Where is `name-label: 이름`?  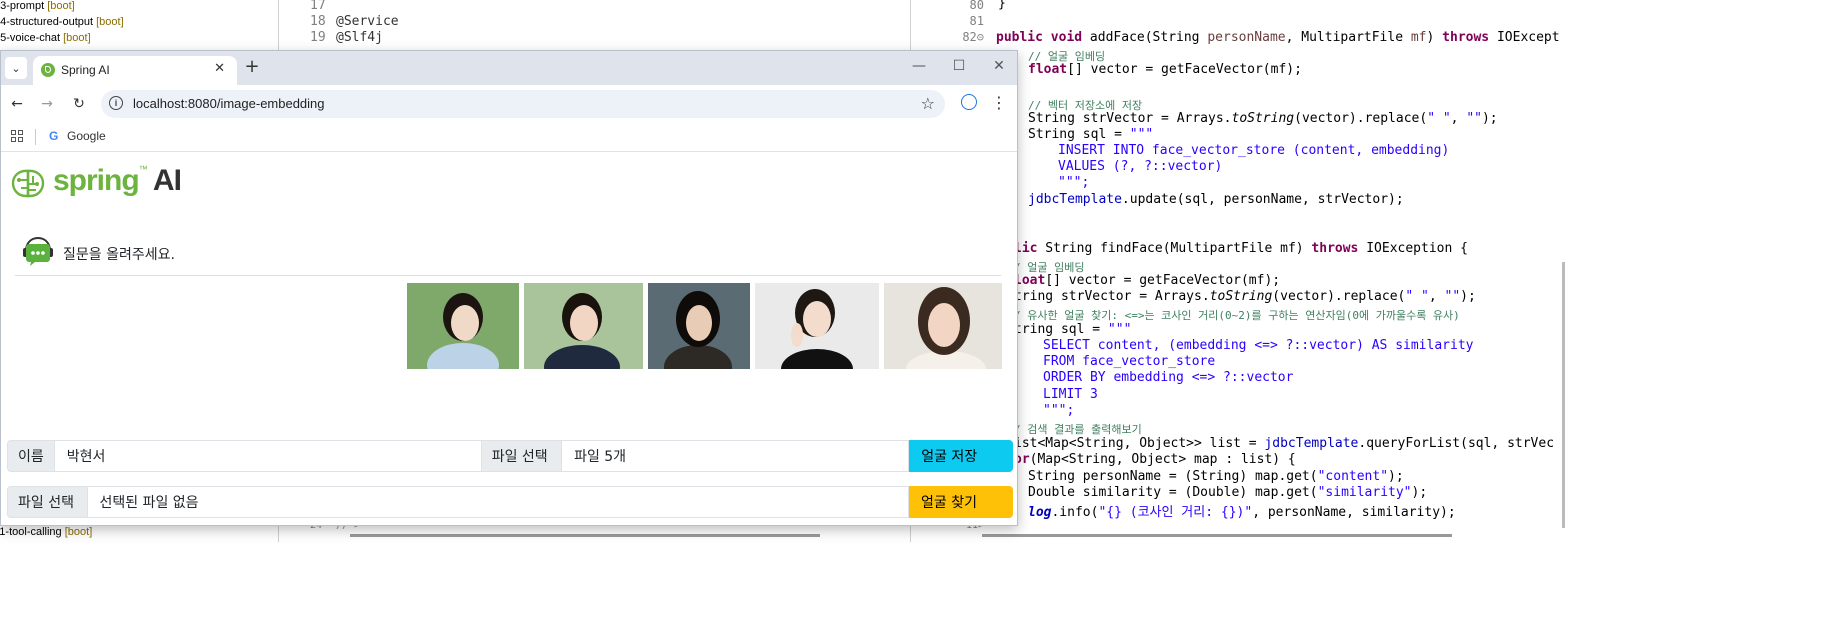
name-label: 이름 is located at coordinates (31, 456).